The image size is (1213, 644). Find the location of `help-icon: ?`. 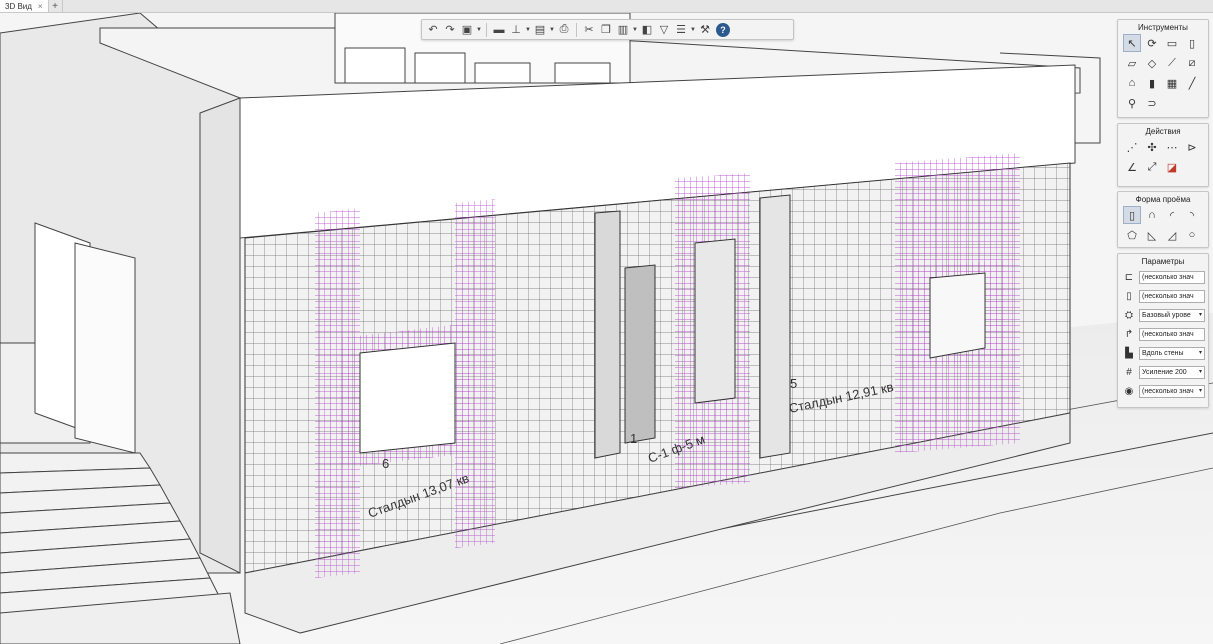

help-icon: ? is located at coordinates (723, 29).